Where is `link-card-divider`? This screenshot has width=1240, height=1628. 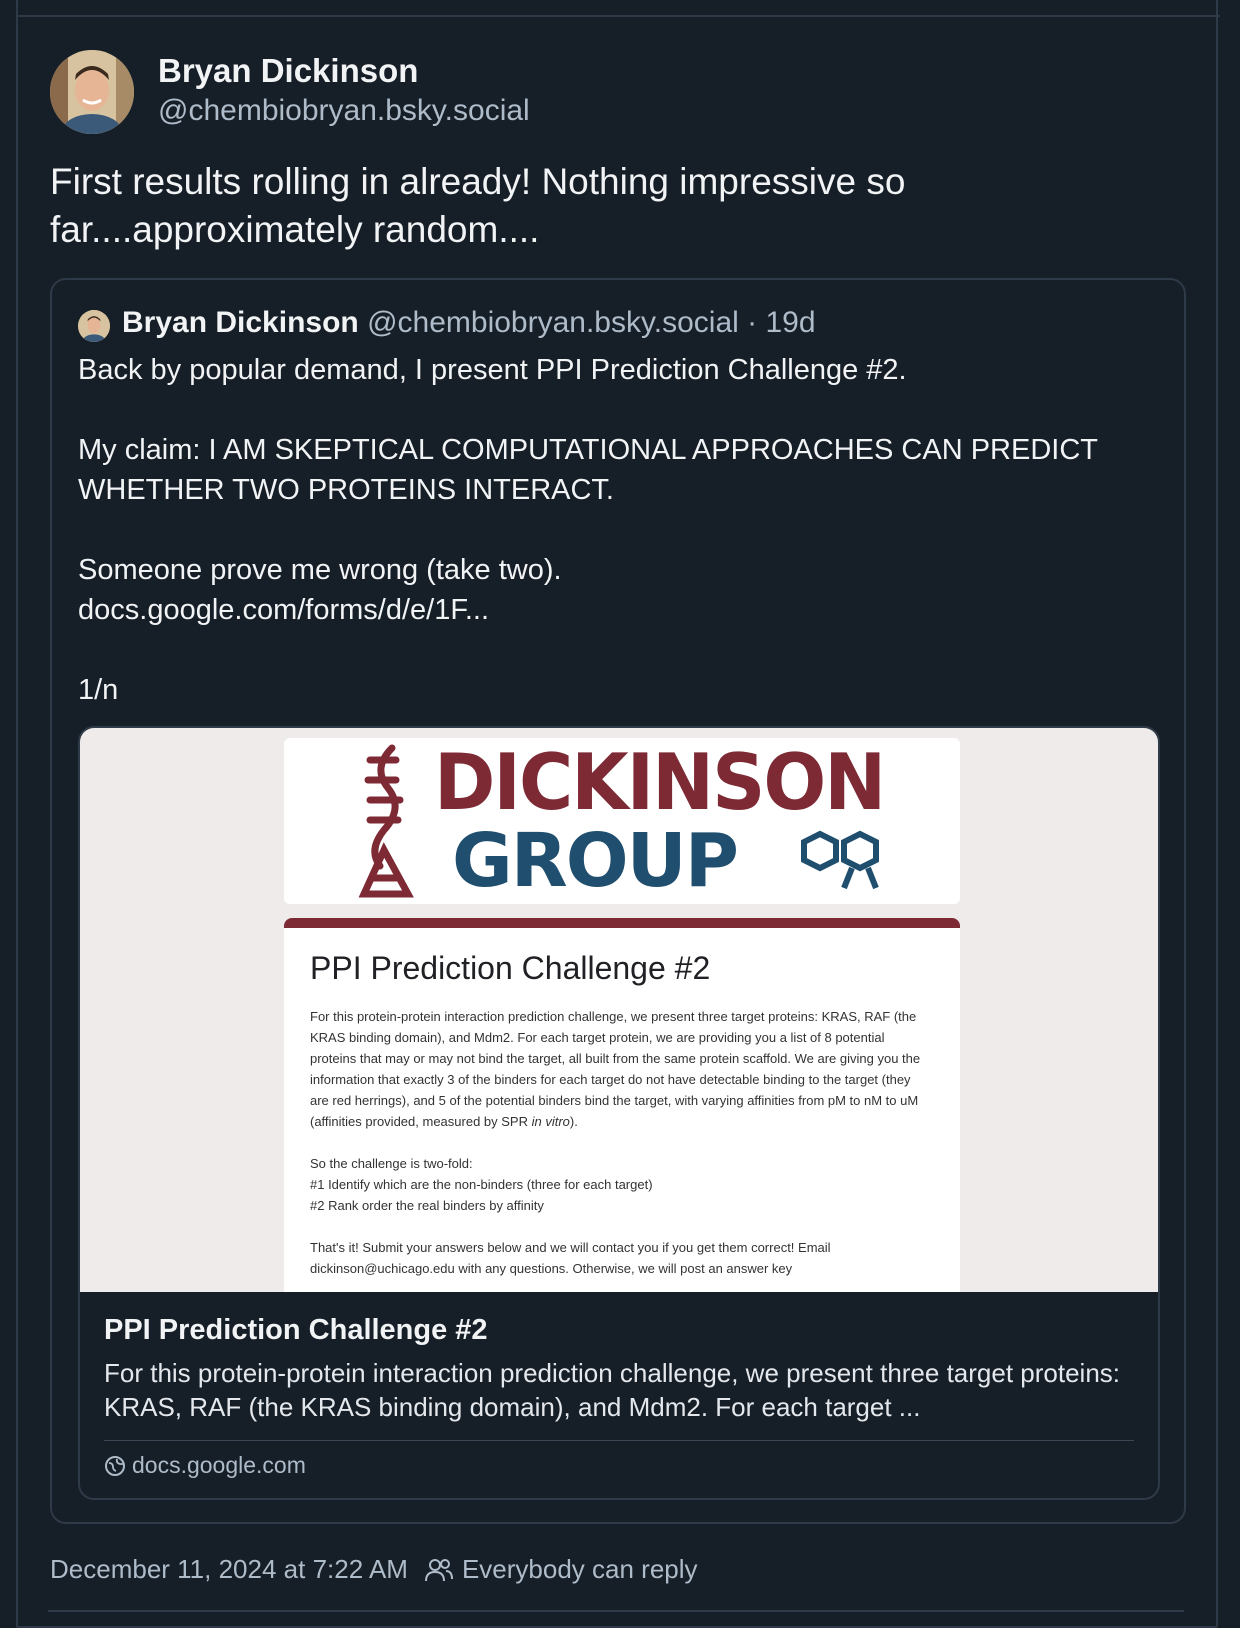
link-card-divider is located at coordinates (619, 1440).